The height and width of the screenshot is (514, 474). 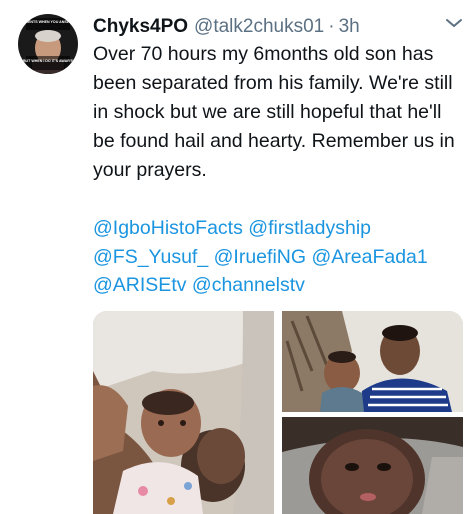 I want to click on user-handle: @talk2chuks01, so click(x=259, y=27).